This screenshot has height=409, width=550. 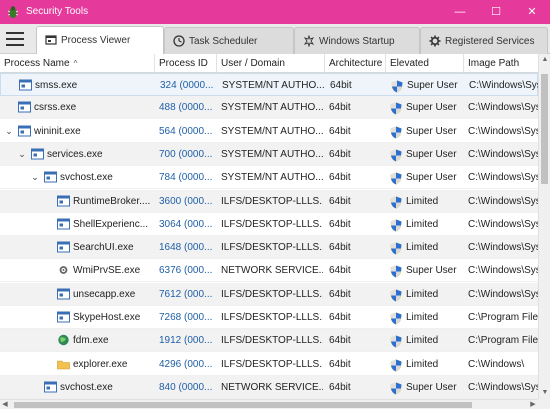 What do you see at coordinates (51, 40) in the screenshot?
I see `process-icon` at bounding box center [51, 40].